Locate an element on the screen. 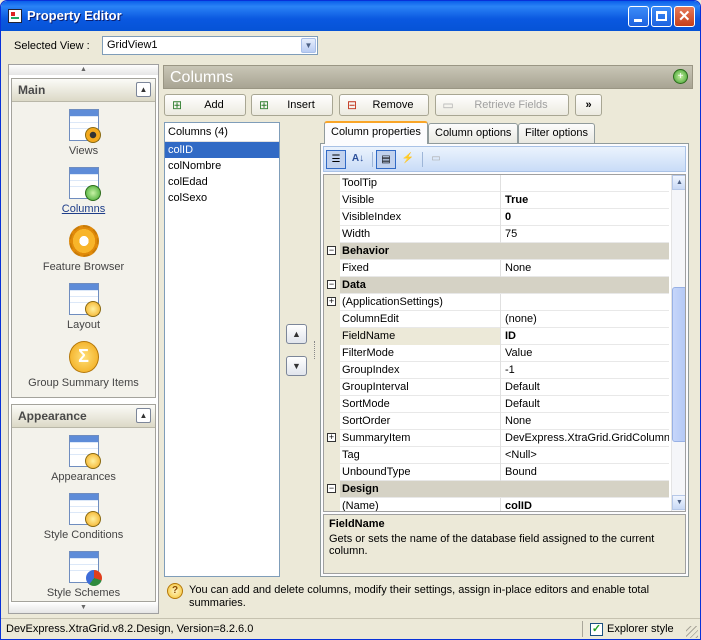 The width and height of the screenshot is (701, 640). property-pages-button: ▭ is located at coordinates (436, 159).